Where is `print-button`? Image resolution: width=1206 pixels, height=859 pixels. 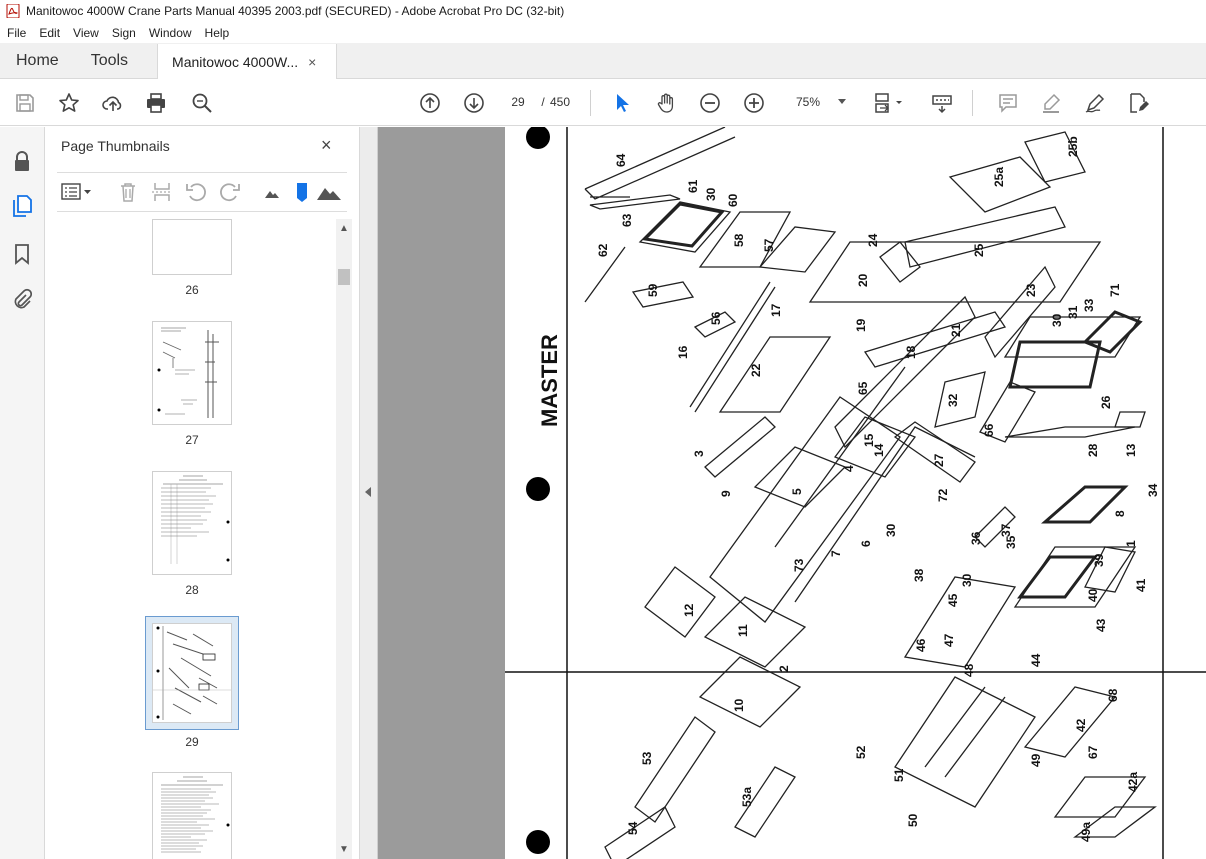
print-button is located at coordinates (156, 103).